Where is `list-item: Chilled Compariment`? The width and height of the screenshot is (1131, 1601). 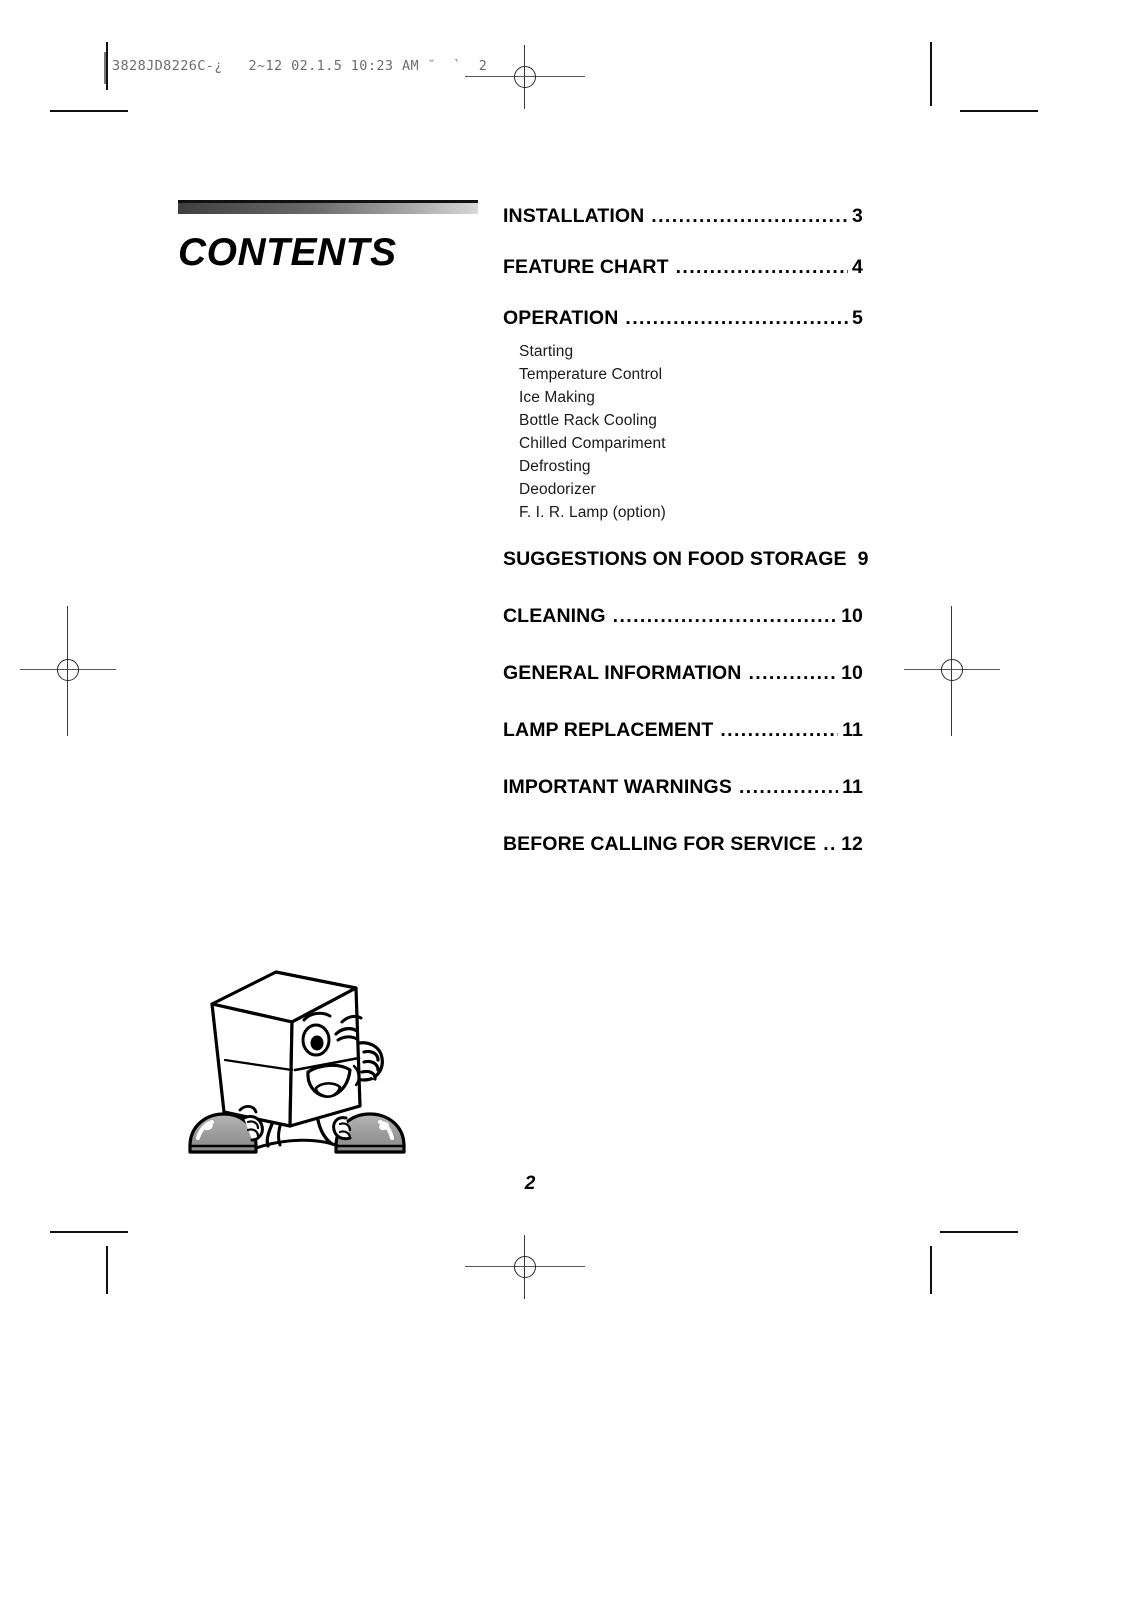 list-item: Chilled Compariment is located at coordinates (691, 443).